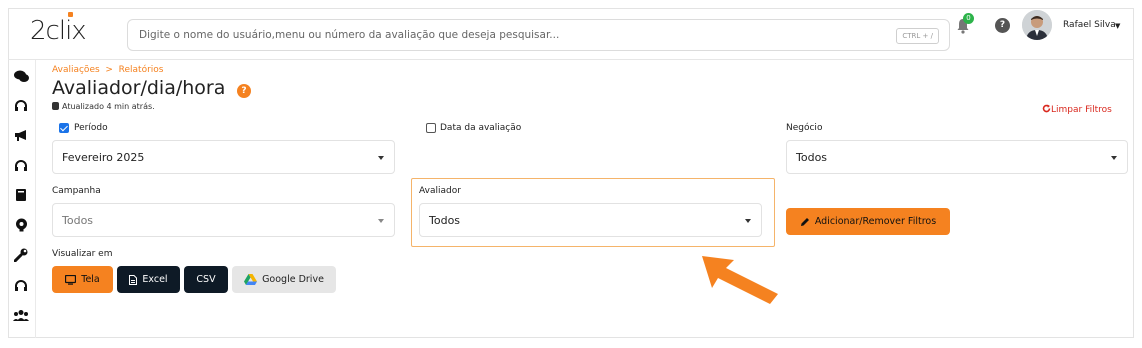  What do you see at coordinates (21, 255) in the screenshot?
I see `wrench-icon` at bounding box center [21, 255].